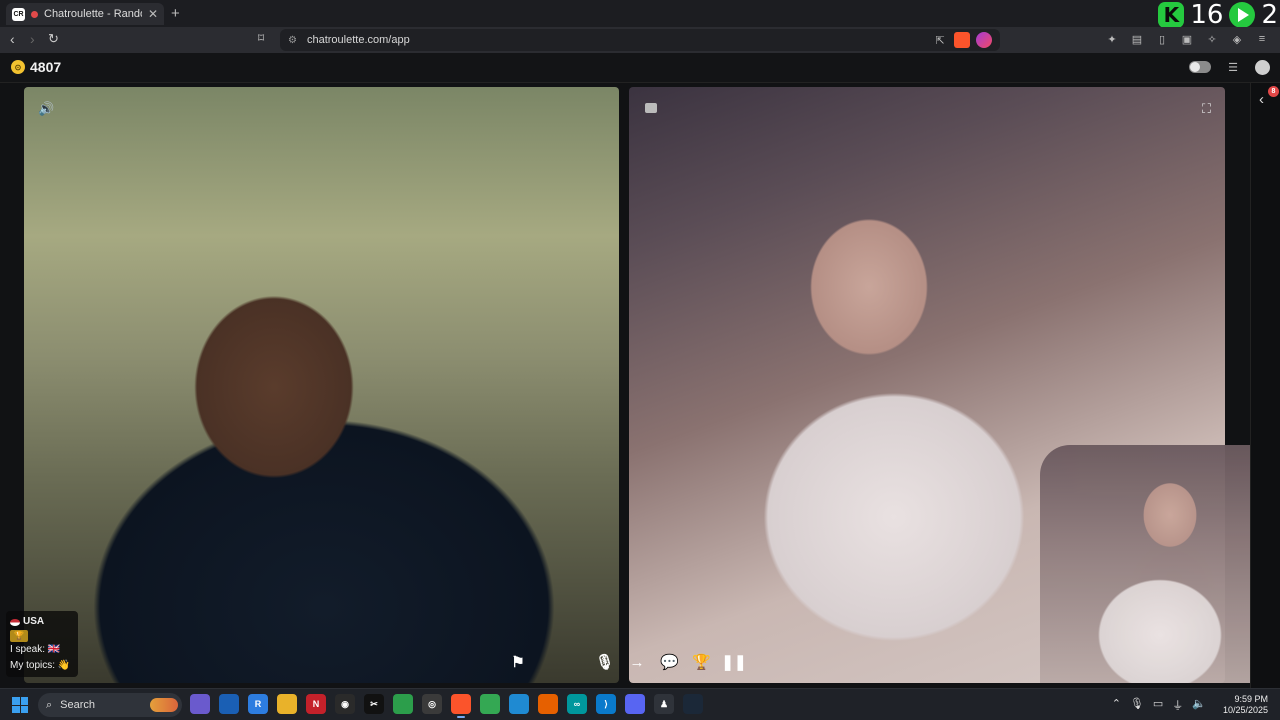 The width and height of the screenshot is (1280, 720). I want to click on partner-level: 🏆, so click(42, 636).